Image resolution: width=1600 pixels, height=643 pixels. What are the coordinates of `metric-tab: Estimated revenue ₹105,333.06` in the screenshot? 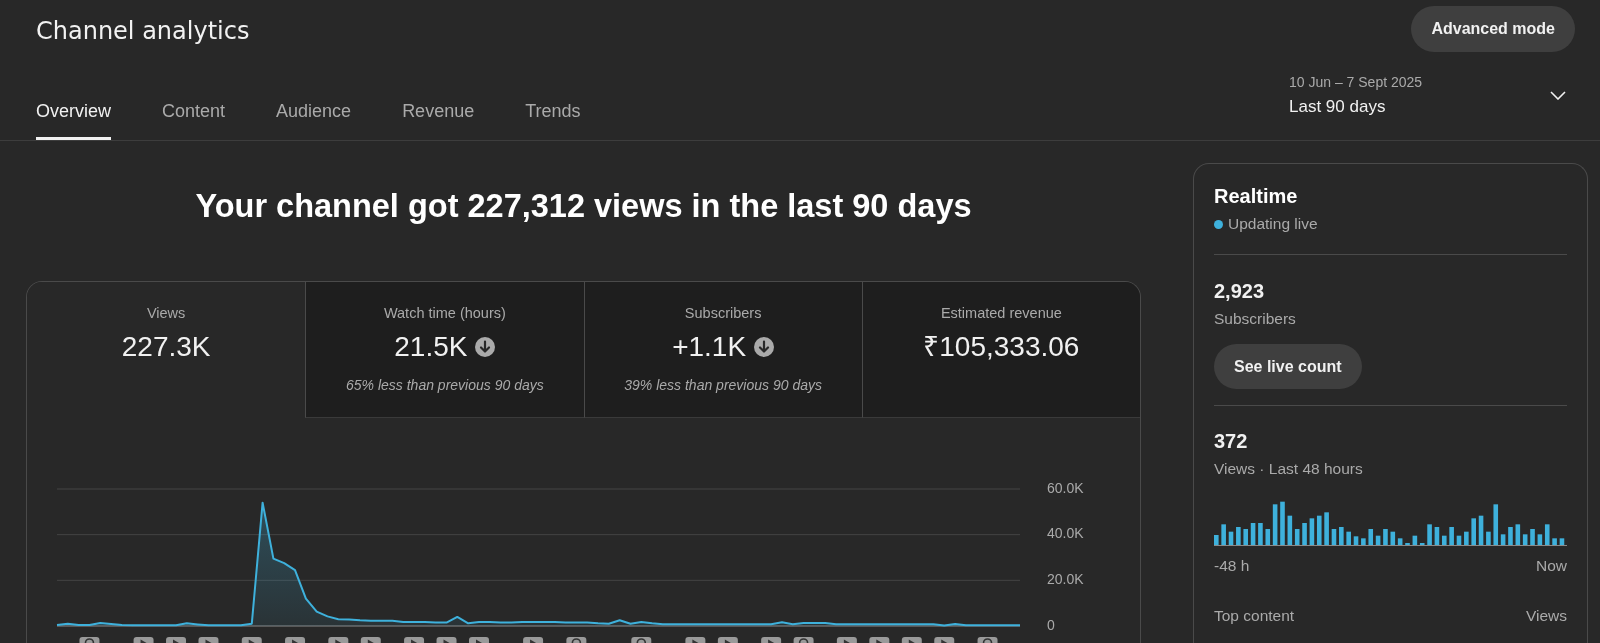 It's located at (1000, 350).